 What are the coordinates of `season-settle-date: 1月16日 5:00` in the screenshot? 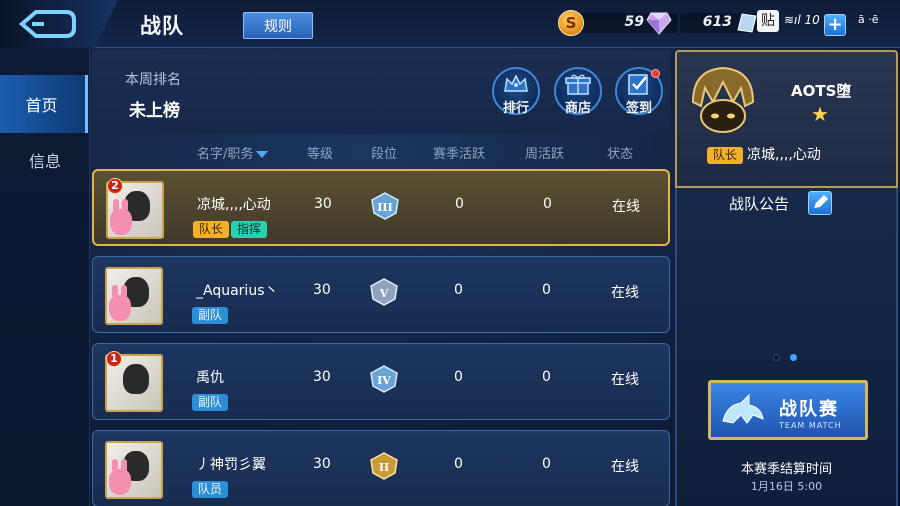 It's located at (786, 486).